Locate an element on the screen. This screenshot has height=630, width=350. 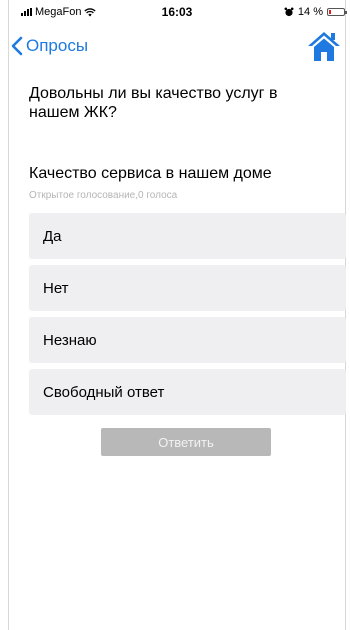
back-label: Опросы is located at coordinates (57, 45).